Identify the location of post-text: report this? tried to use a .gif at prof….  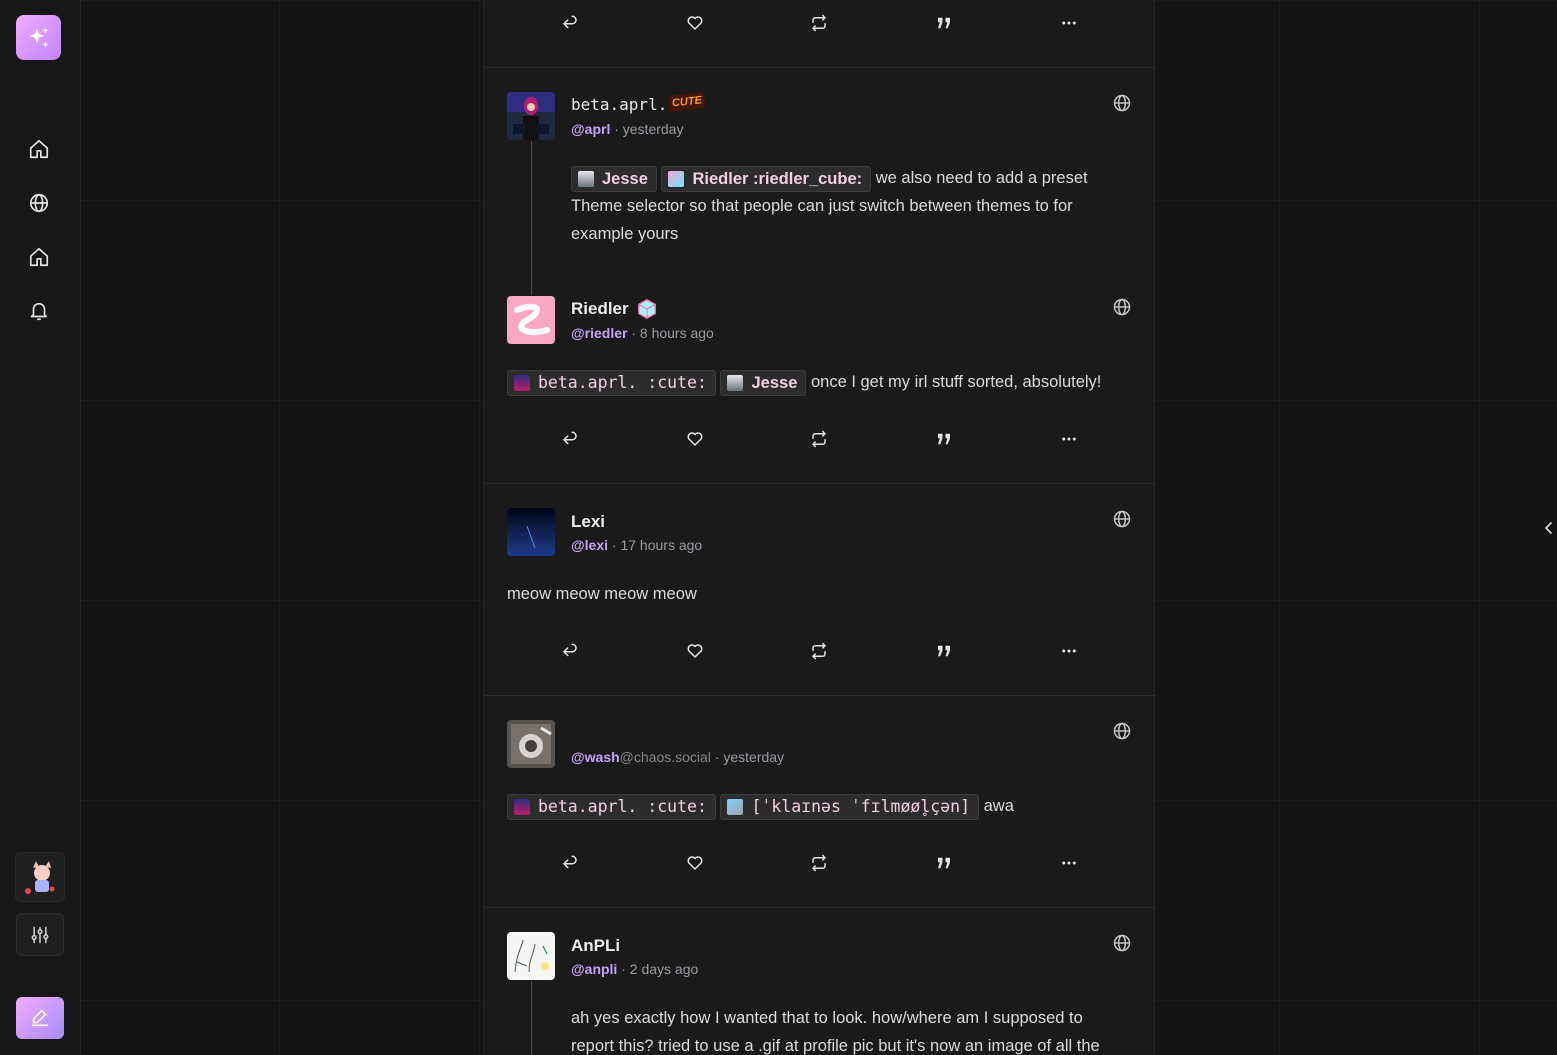
(835, 1046).